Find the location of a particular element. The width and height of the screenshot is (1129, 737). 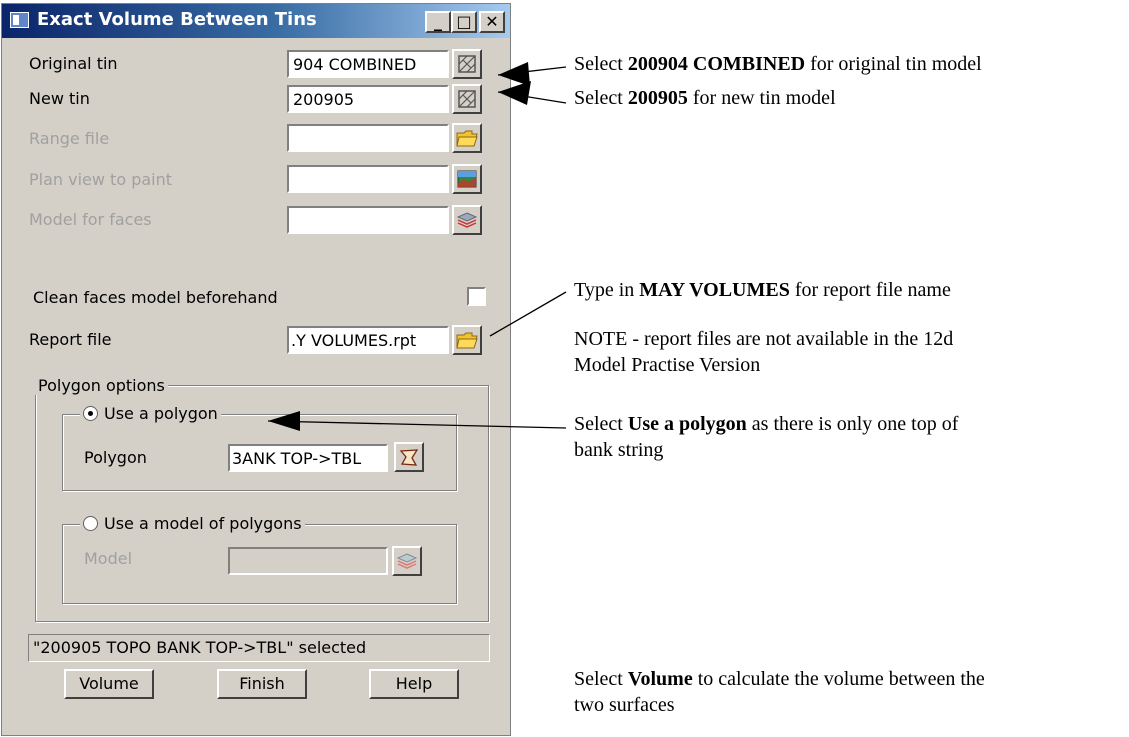

new-tin-input: 200905 is located at coordinates (368, 99).